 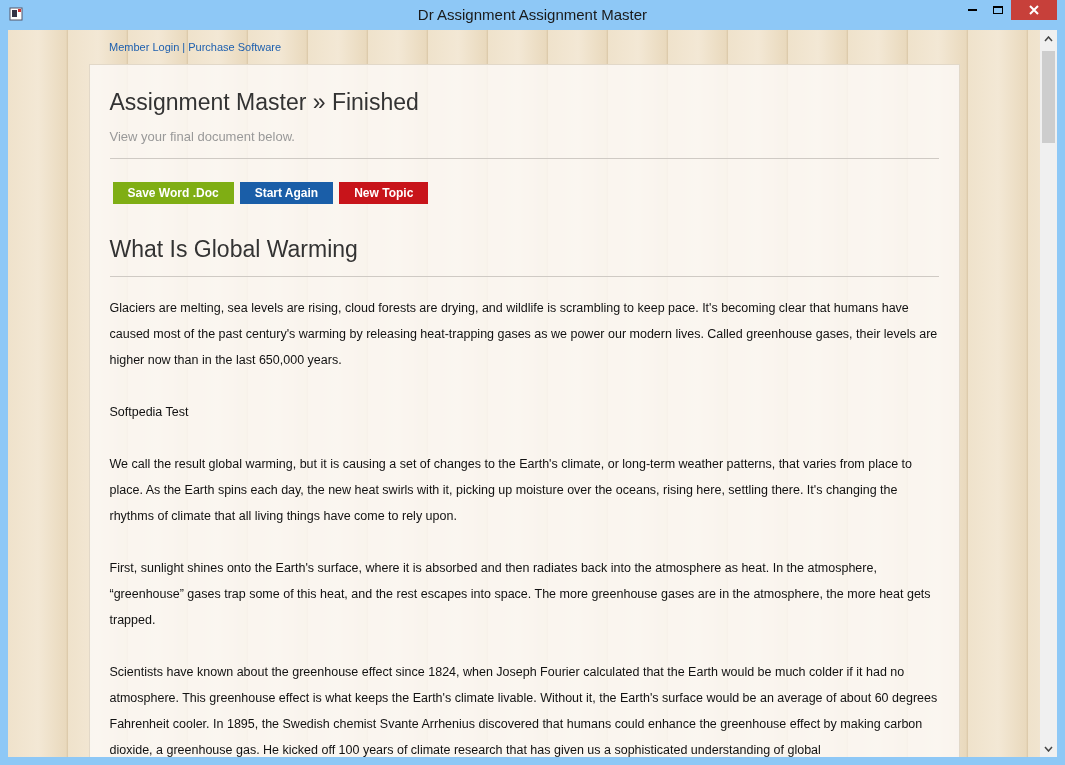 What do you see at coordinates (16, 14) in the screenshot?
I see `app-icon` at bounding box center [16, 14].